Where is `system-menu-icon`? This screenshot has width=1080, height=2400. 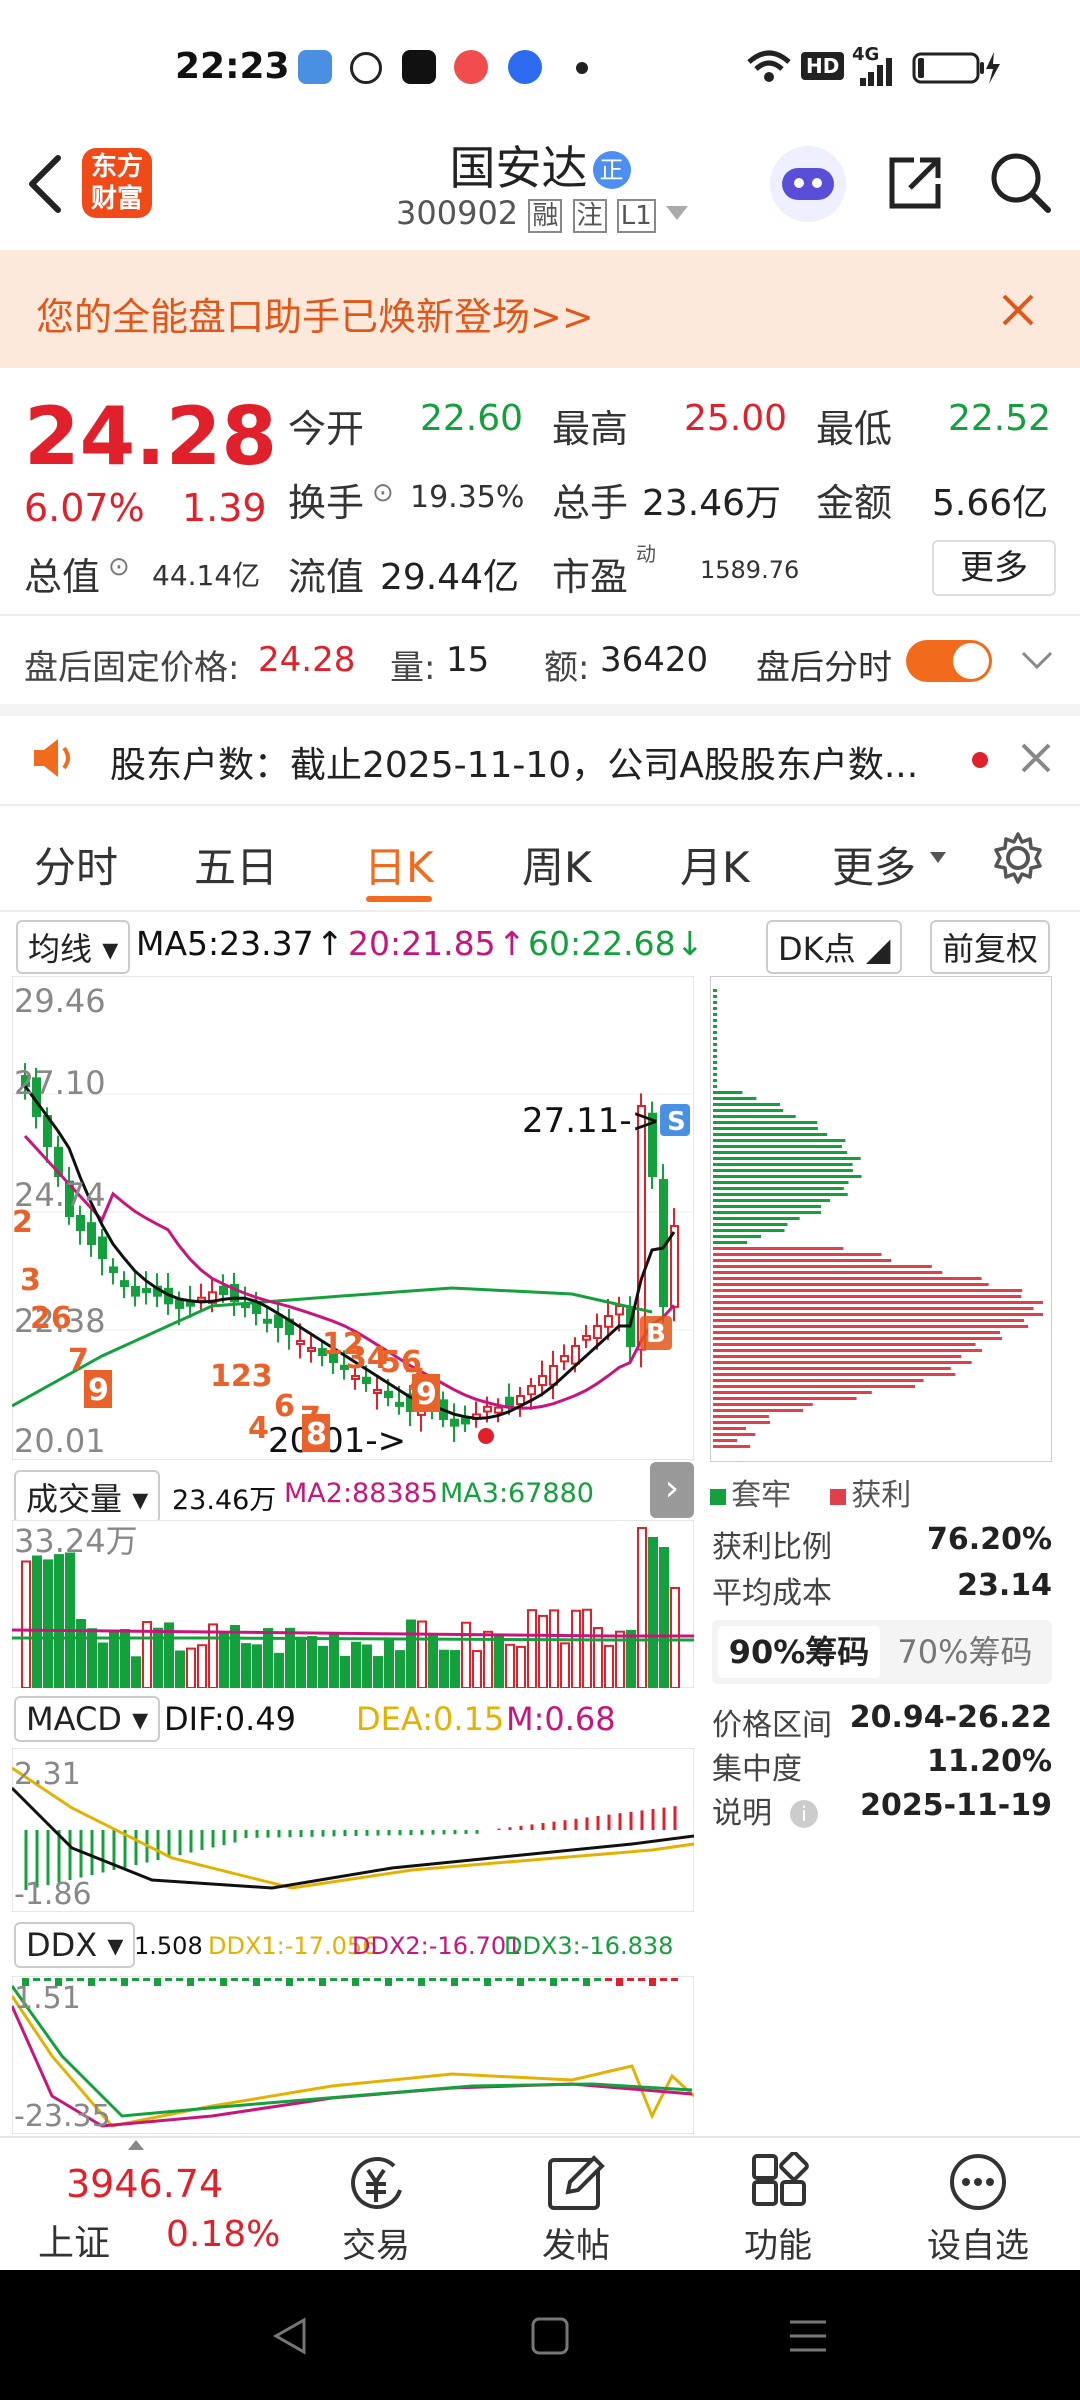
system-menu-icon is located at coordinates (808, 2336).